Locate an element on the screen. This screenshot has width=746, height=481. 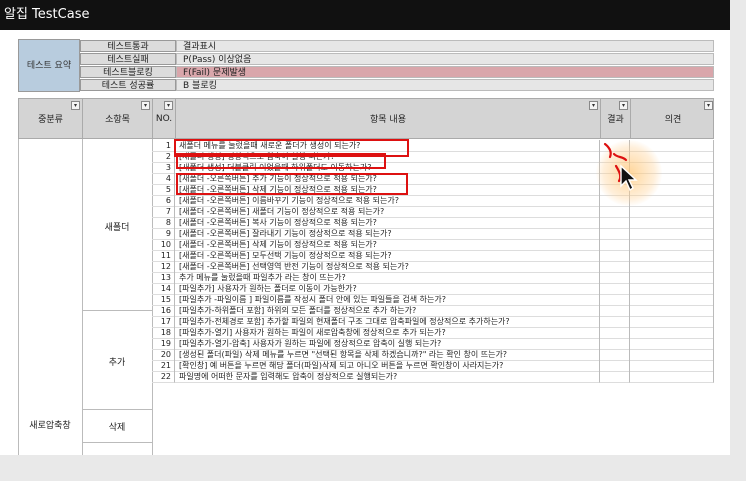
summary-row: 테스트 성공률 B 블로킹 is located at coordinates (365, 85).